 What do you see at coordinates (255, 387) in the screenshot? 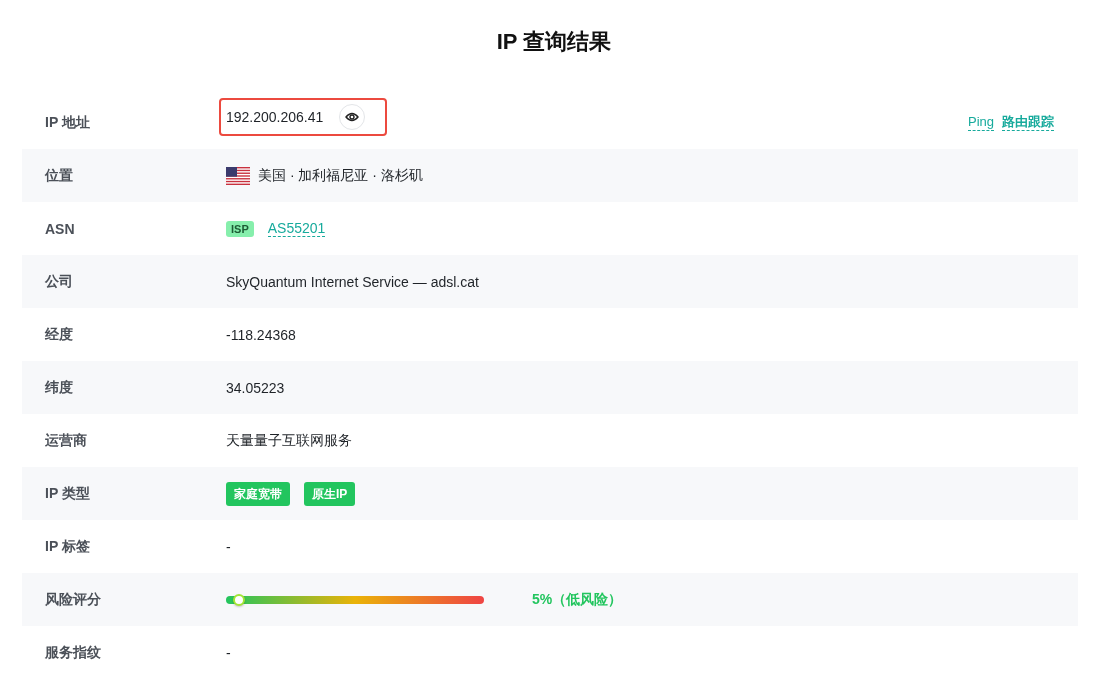
I see `value-text: 34.05223` at bounding box center [255, 387].